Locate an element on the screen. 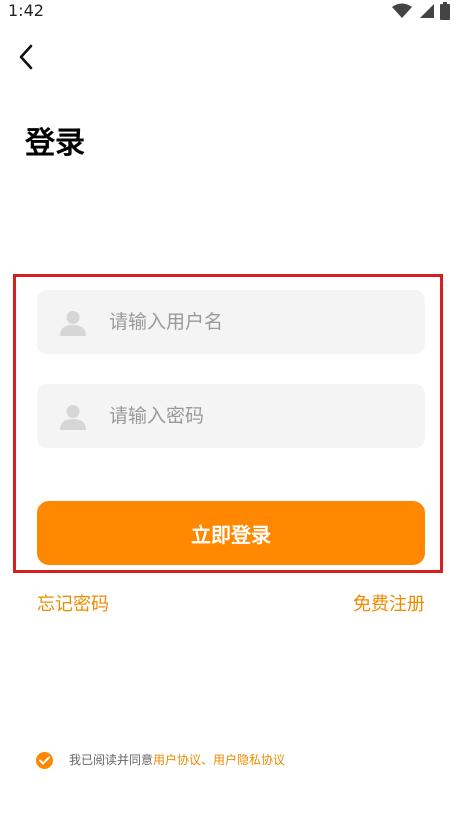 The height and width of the screenshot is (820, 458). back-button is located at coordinates (26, 57).